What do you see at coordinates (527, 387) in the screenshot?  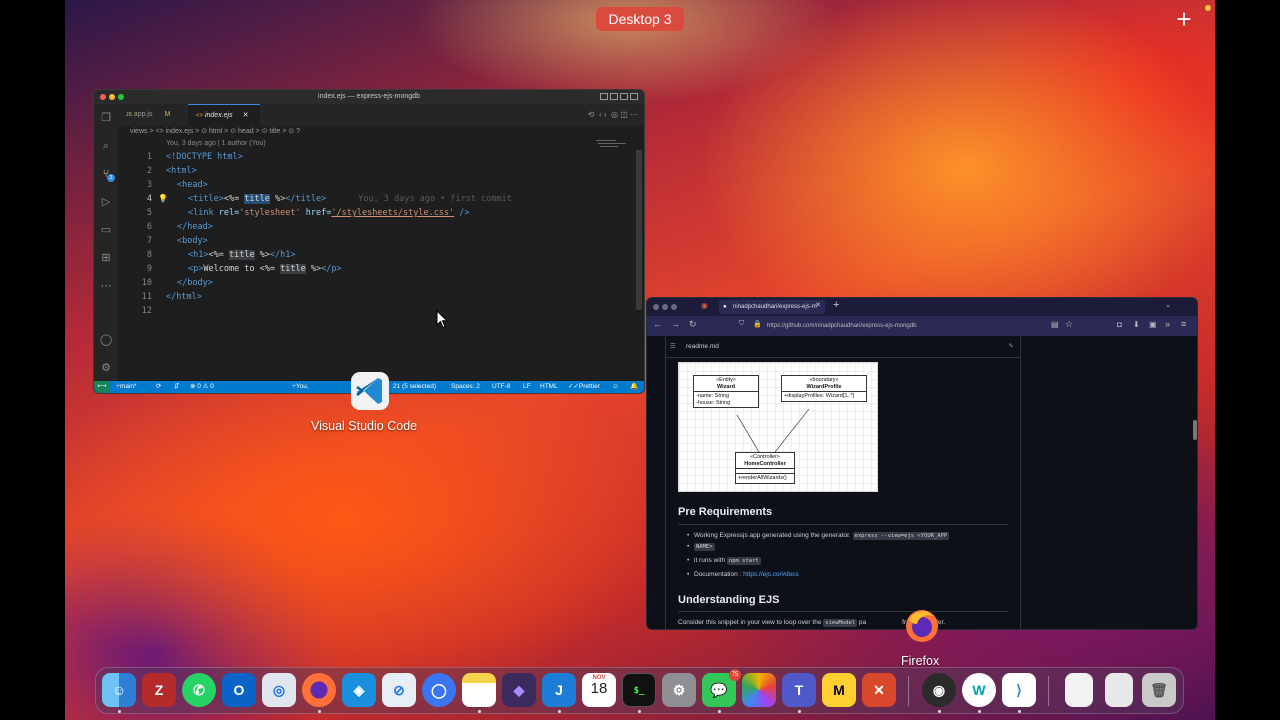 I see `eol-status: LF` at bounding box center [527, 387].